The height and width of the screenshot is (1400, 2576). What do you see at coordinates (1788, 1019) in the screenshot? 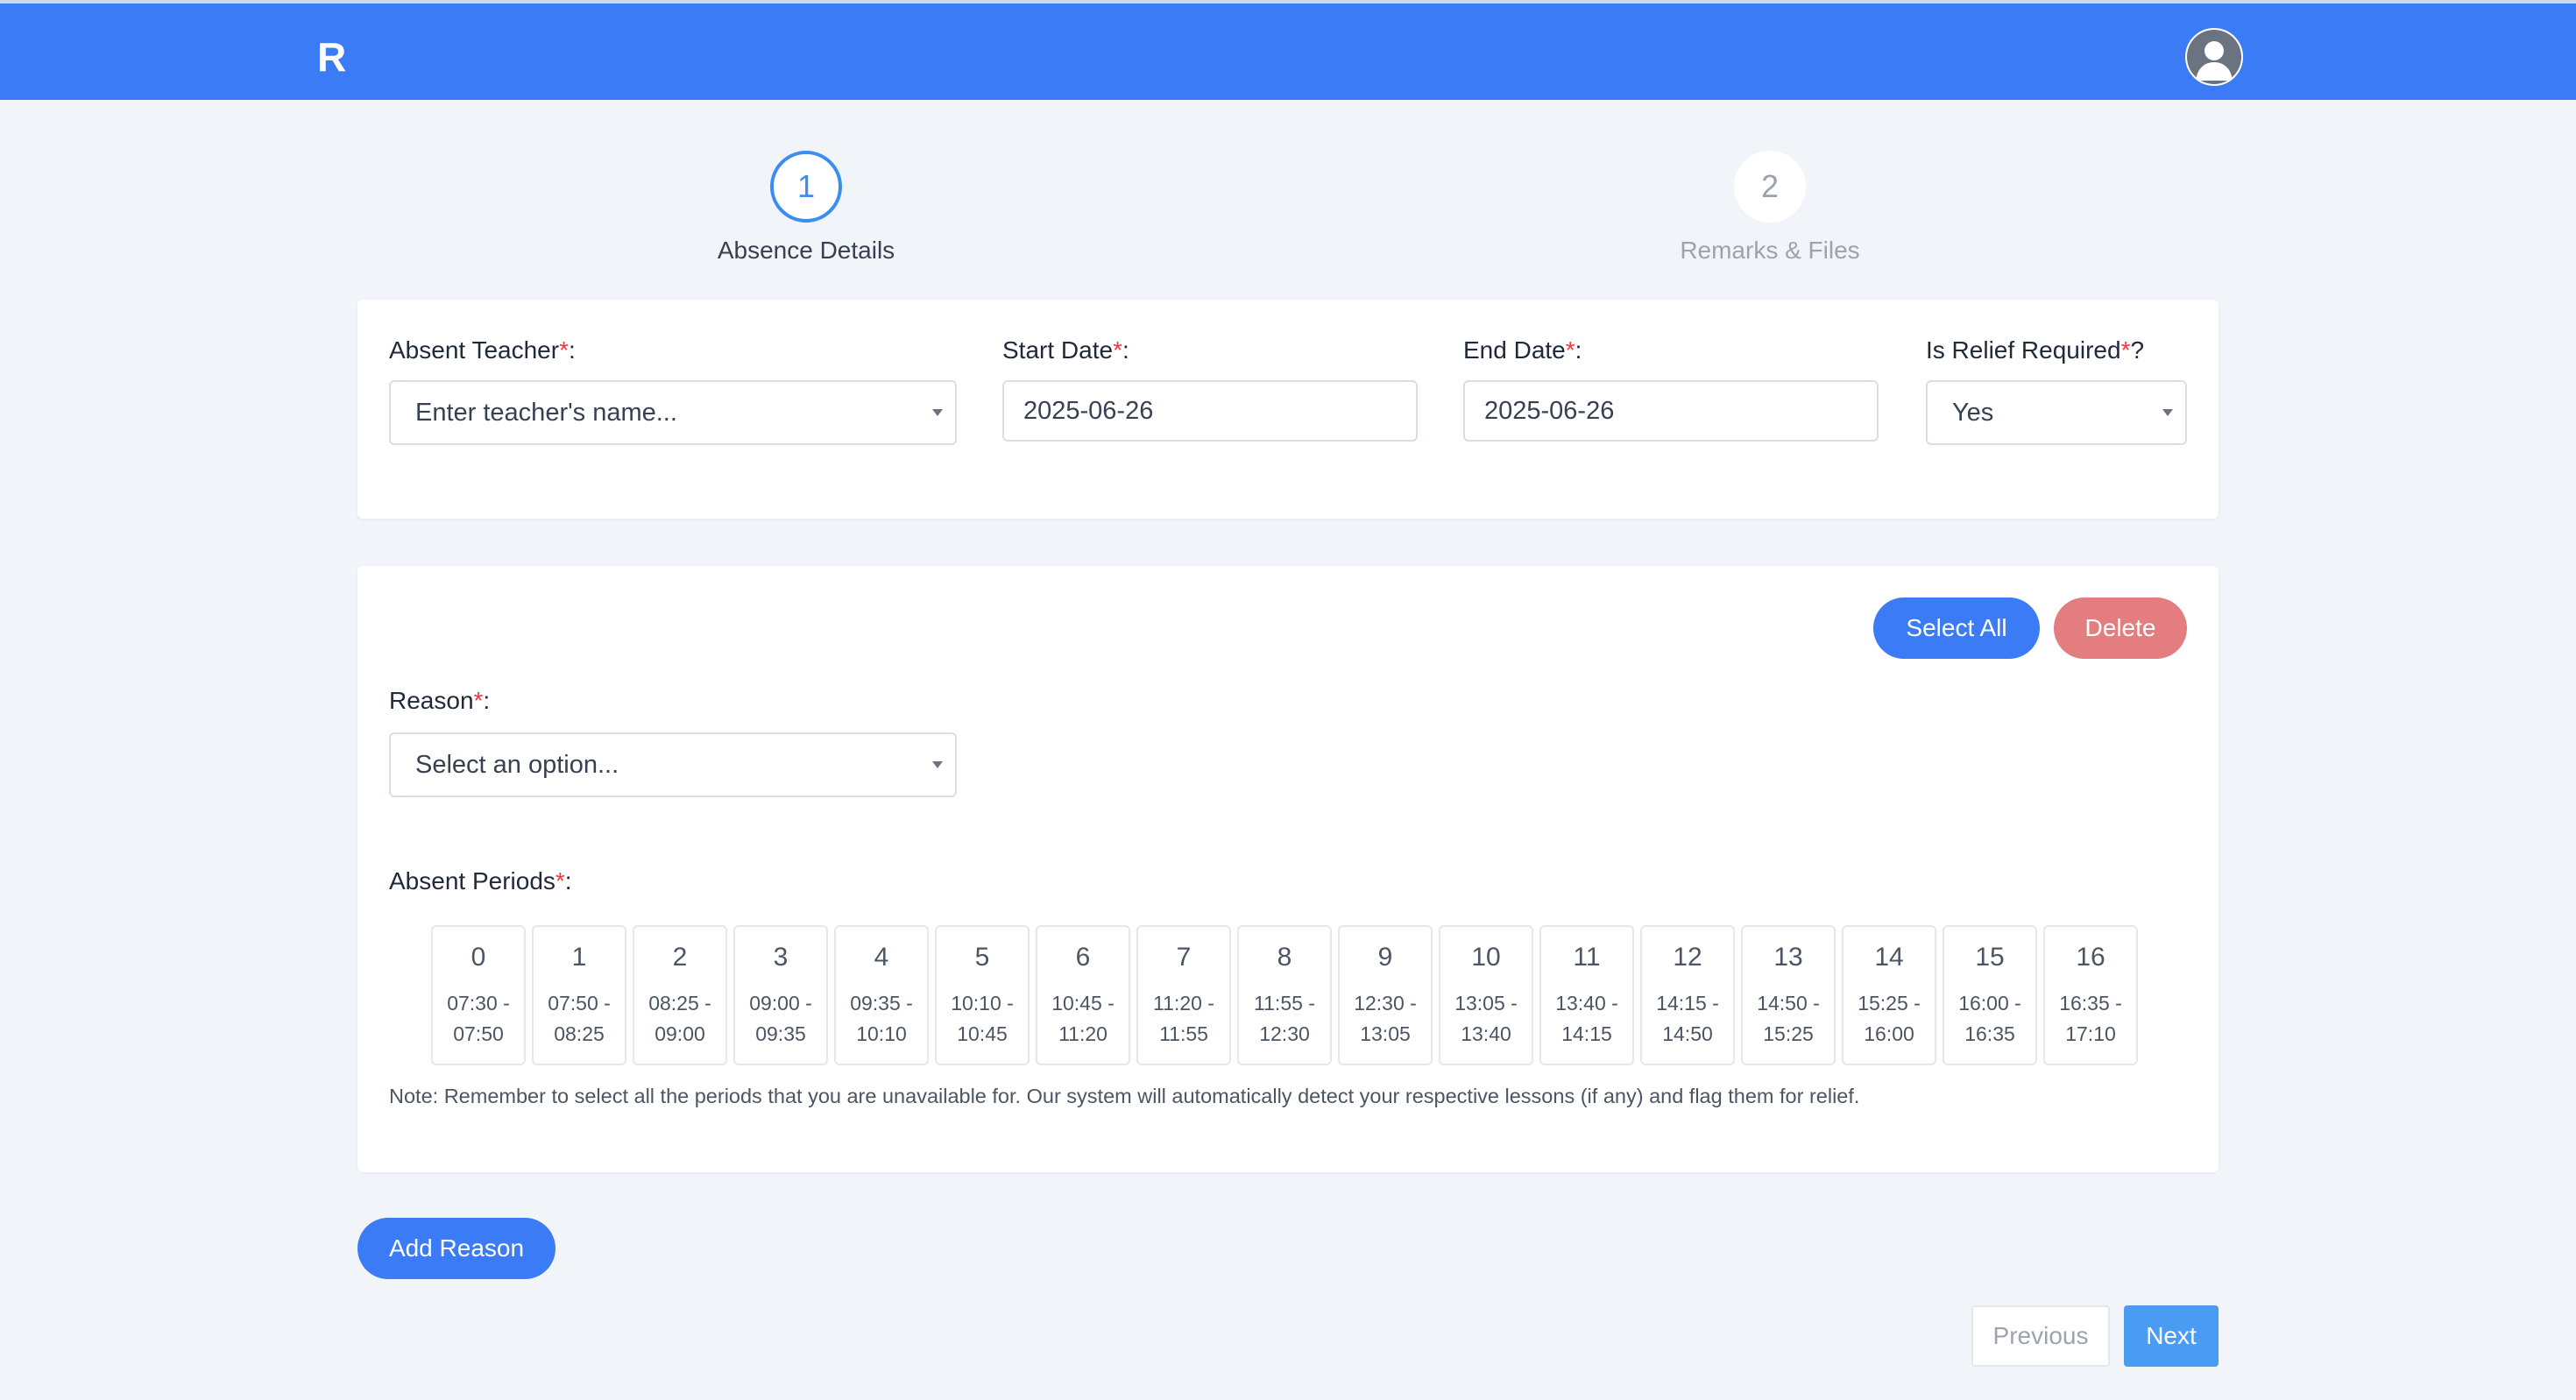
I see `period-time: 14:50 - 15:25` at bounding box center [1788, 1019].